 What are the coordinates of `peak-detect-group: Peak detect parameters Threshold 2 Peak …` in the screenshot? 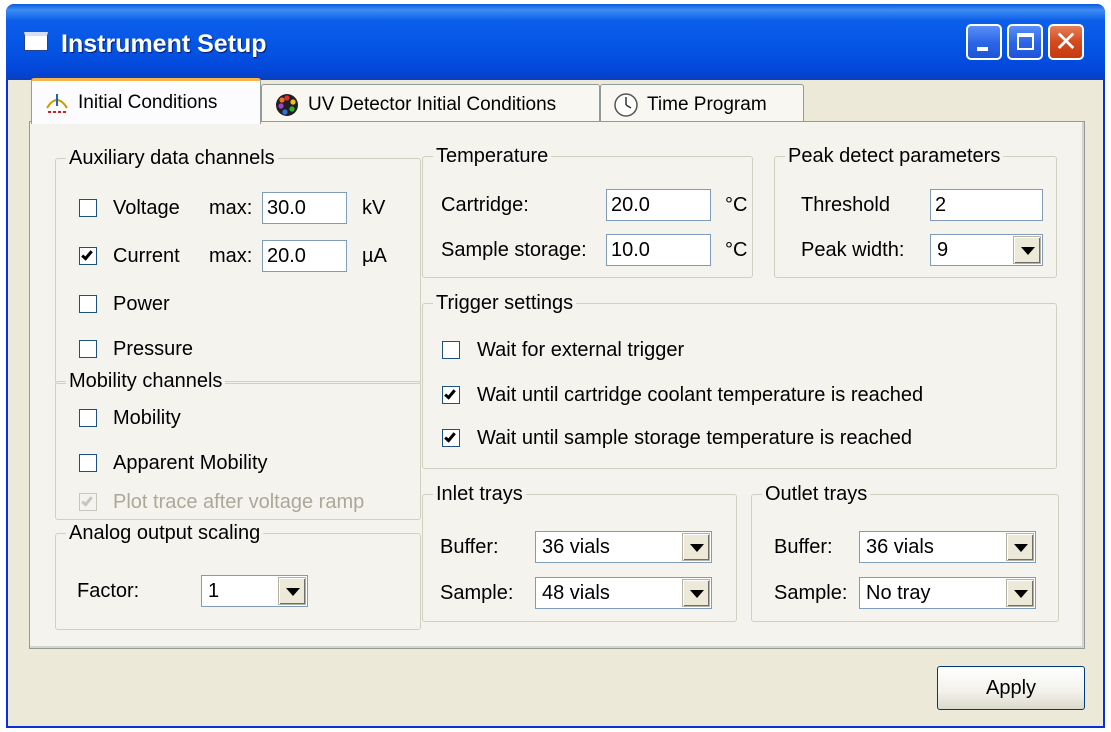 It's located at (915, 211).